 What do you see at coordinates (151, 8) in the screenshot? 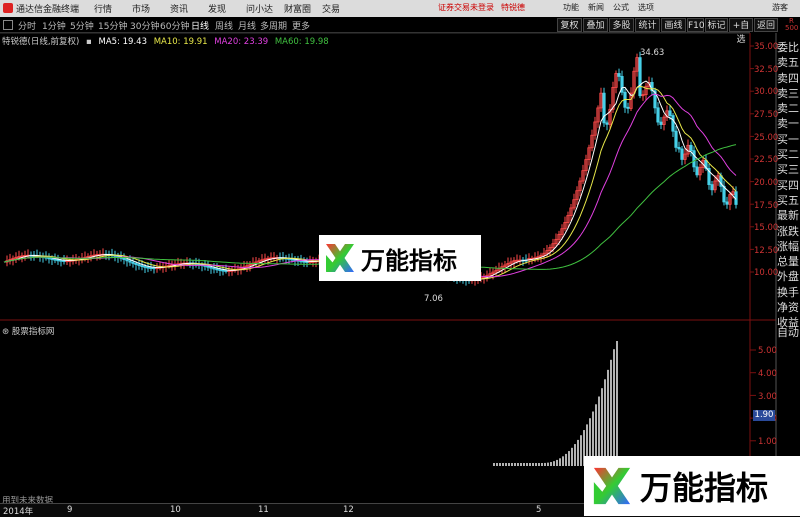
I see `menu-item-markets: 市场` at bounding box center [151, 8].